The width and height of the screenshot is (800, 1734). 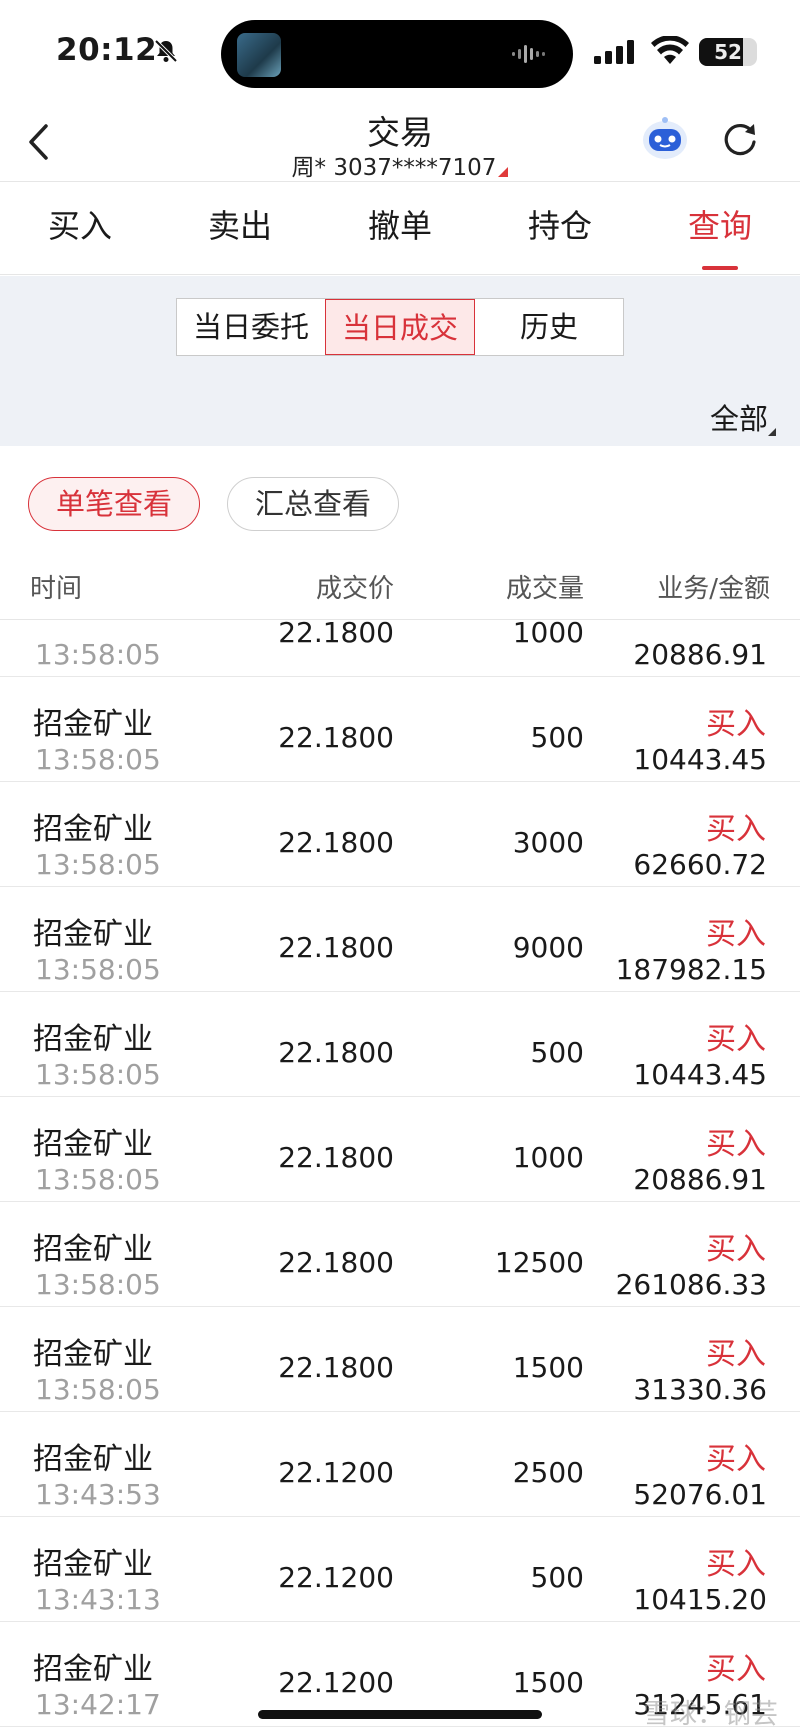 What do you see at coordinates (700, 1599) in the screenshot?
I see `trade-amount: 10415.20` at bounding box center [700, 1599].